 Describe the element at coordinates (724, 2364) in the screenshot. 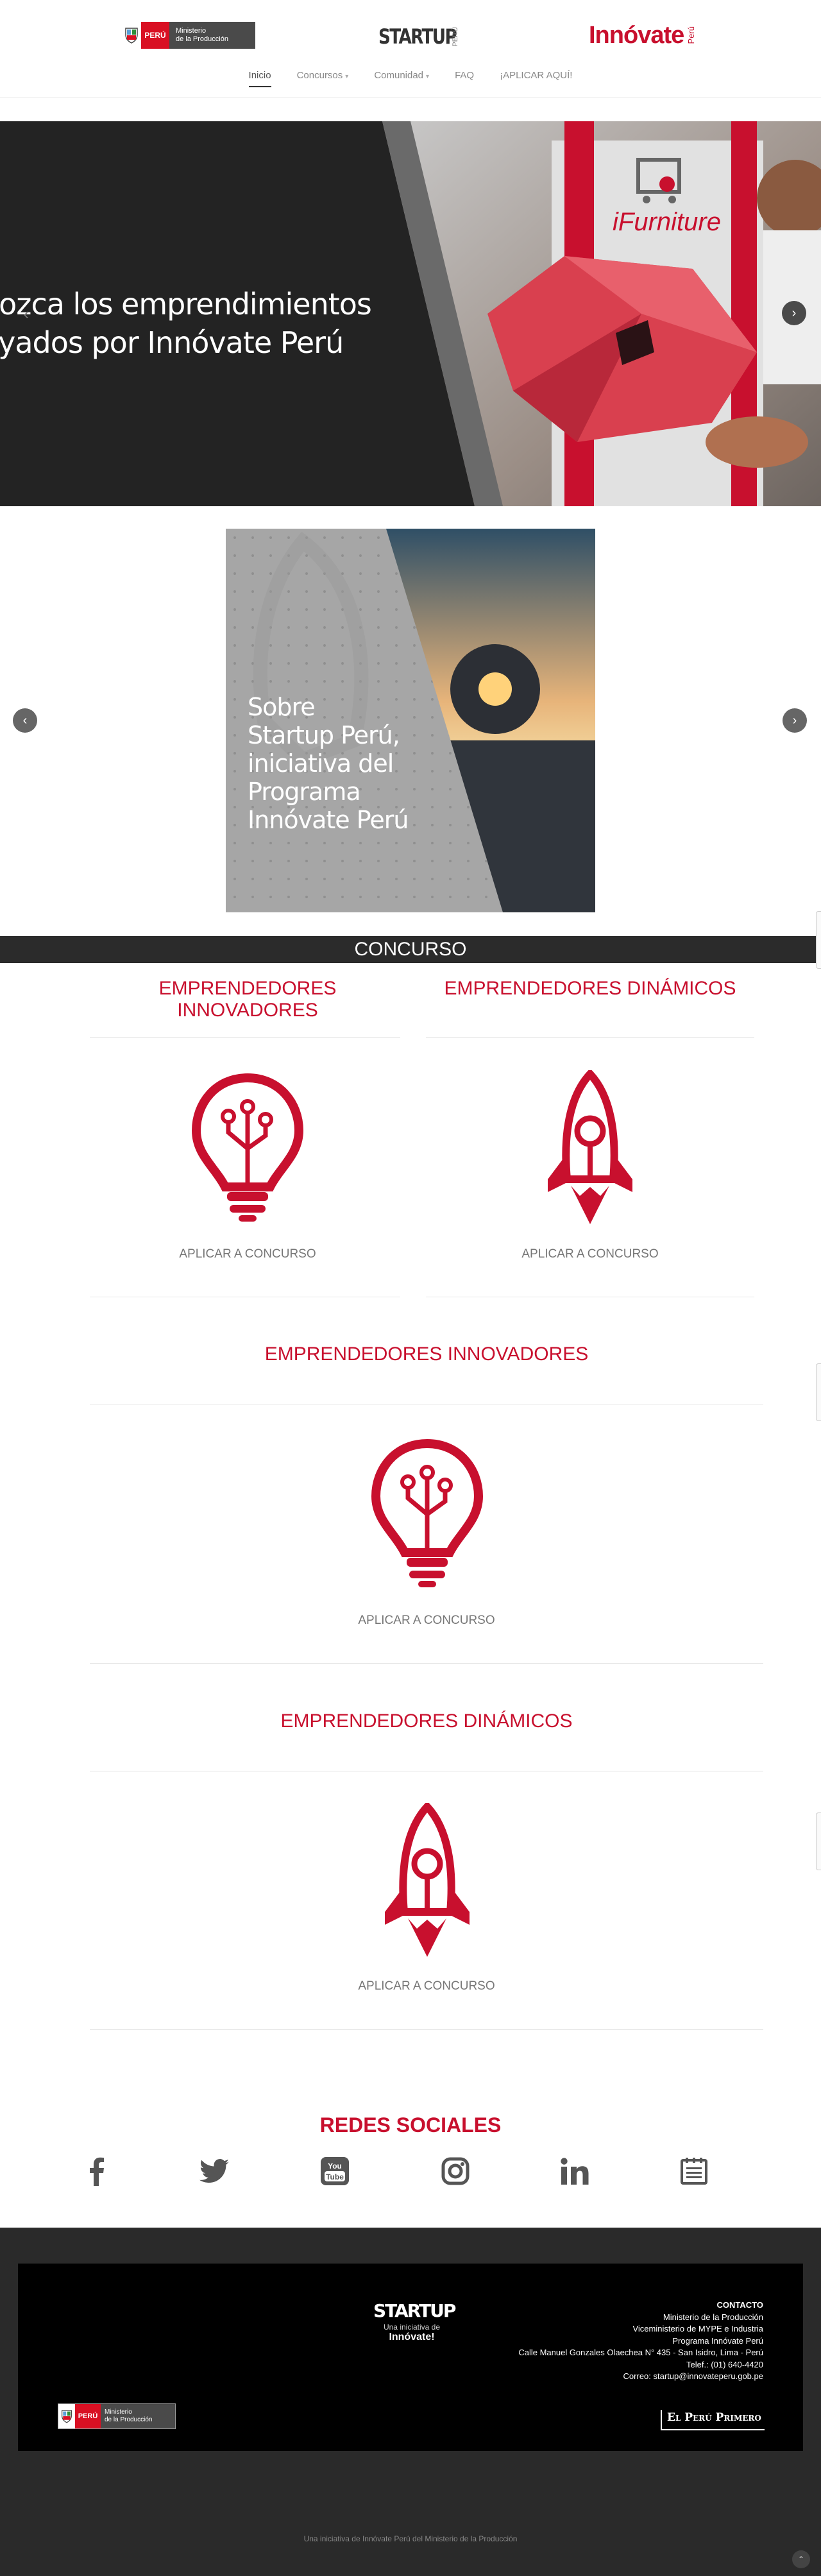

I see `contact-line: Telef.: (01) 640-4420` at that location.